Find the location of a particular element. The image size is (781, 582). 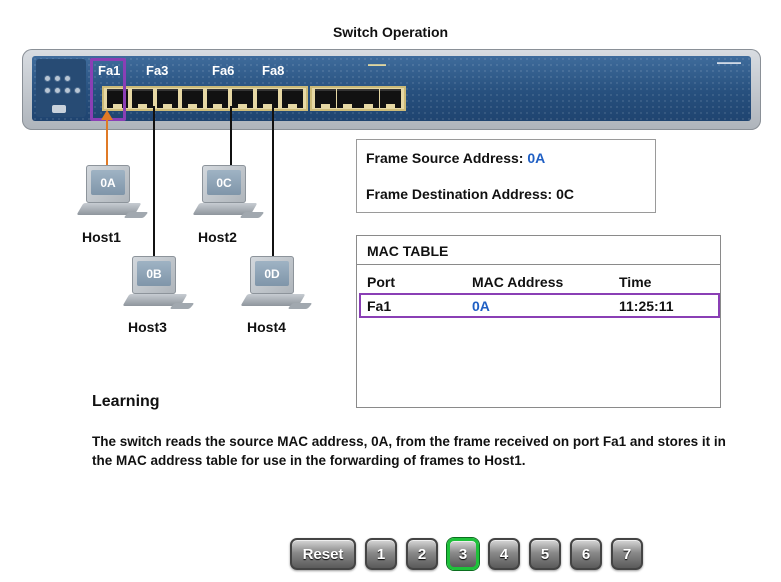

host-mac-label: 0C is located at coordinates (224, 182).